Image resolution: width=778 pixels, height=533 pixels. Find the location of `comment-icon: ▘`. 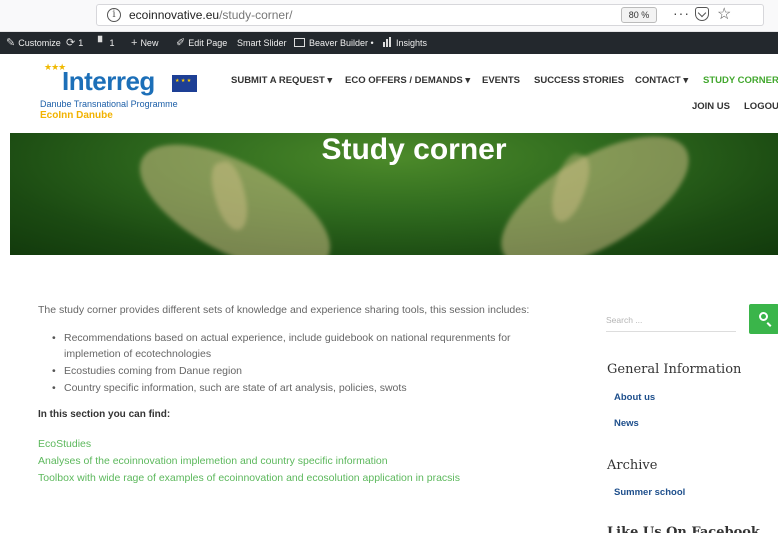

comment-icon: ▘ is located at coordinates (102, 43).